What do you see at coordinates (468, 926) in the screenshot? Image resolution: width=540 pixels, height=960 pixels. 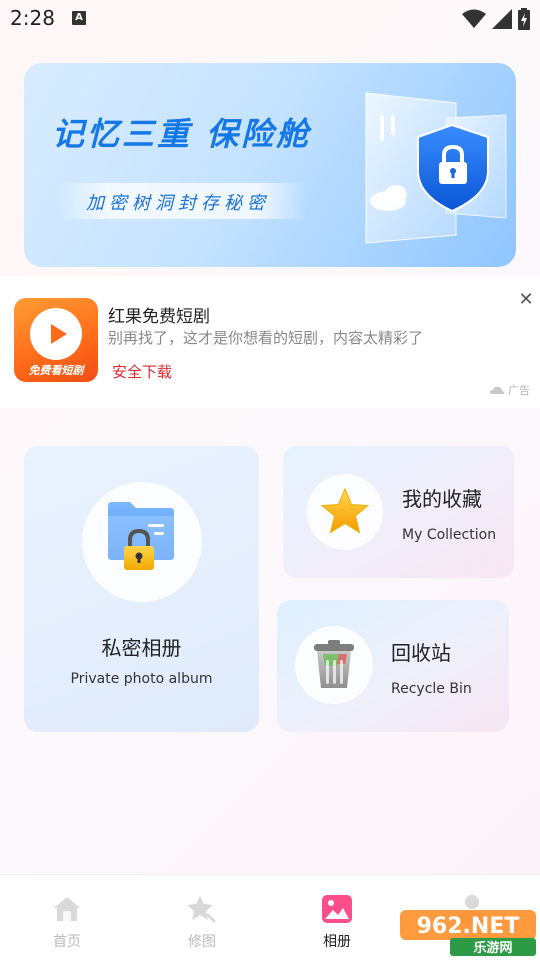 I see `watermark-brand: 962.NET` at bounding box center [468, 926].